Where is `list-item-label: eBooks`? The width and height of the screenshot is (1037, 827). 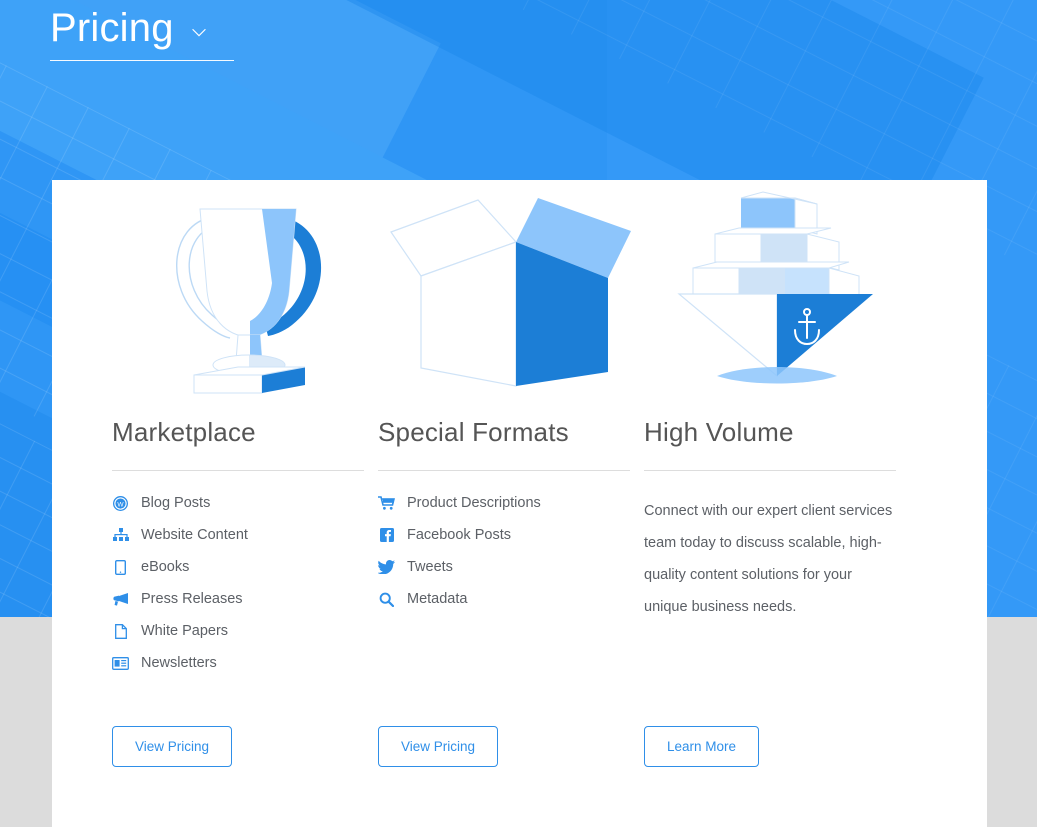
list-item-label: eBooks is located at coordinates (165, 567).